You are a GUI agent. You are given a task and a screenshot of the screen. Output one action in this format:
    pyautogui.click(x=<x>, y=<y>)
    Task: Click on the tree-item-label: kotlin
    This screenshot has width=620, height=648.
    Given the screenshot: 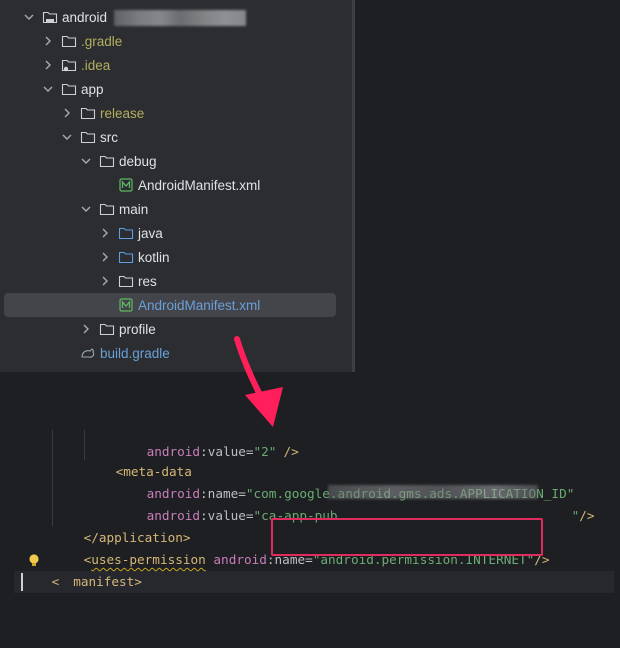 What is the action you would take?
    pyautogui.click(x=154, y=257)
    